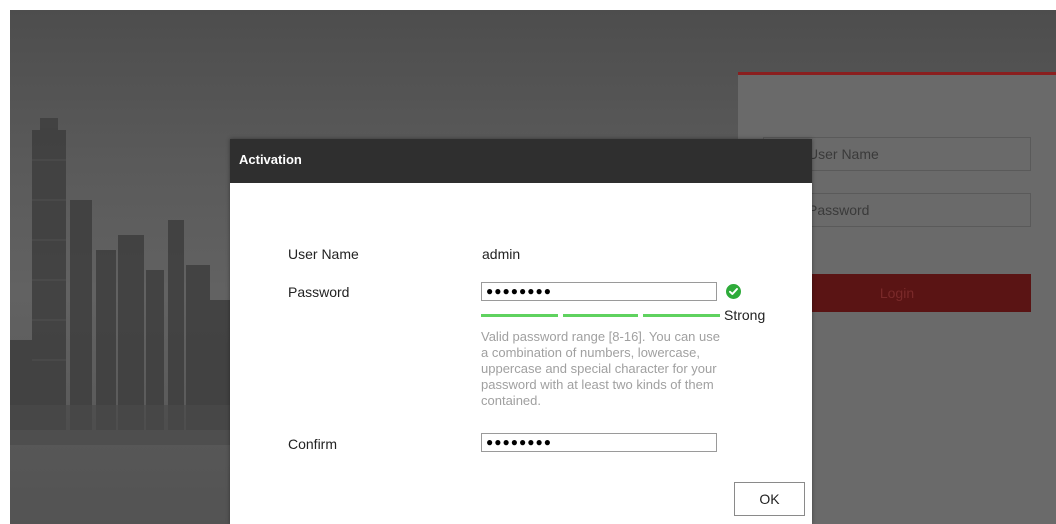 The image size is (1056, 524). Describe the element at coordinates (528, 5) in the screenshot. I see `top-edge` at that location.